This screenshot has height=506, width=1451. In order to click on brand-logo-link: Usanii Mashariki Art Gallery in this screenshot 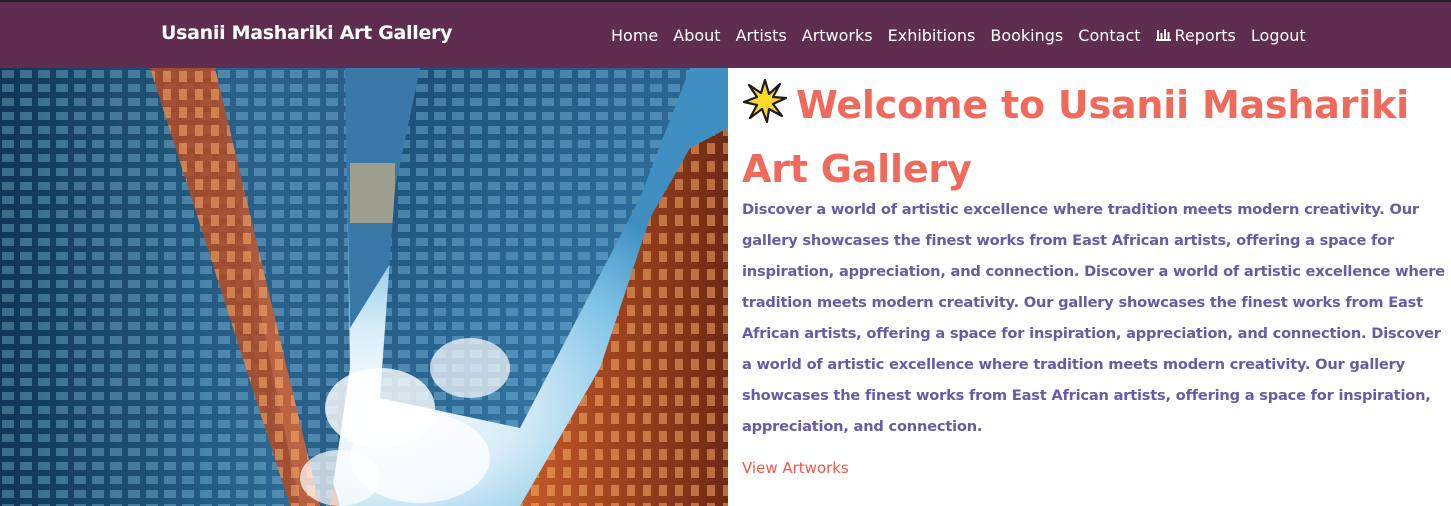, I will do `click(307, 33)`.